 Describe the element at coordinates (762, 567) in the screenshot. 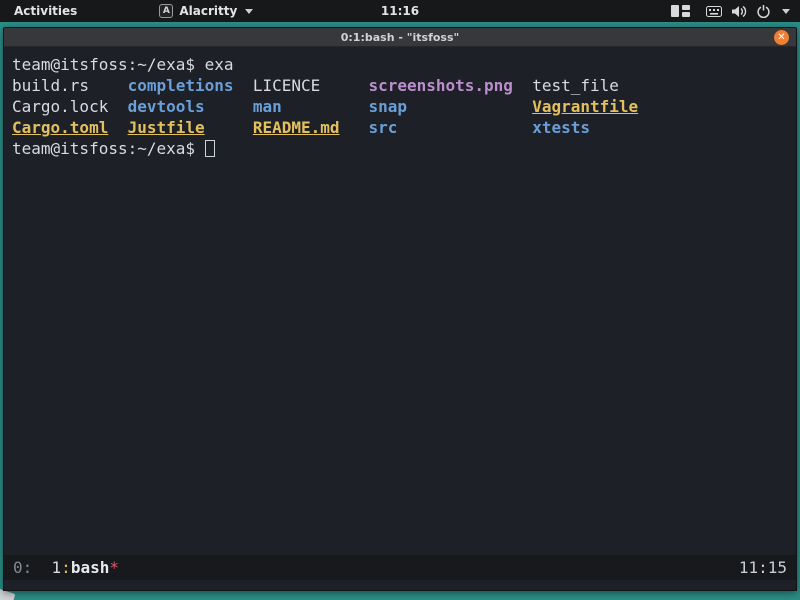

I see `tmux-clock: 11:15` at that location.